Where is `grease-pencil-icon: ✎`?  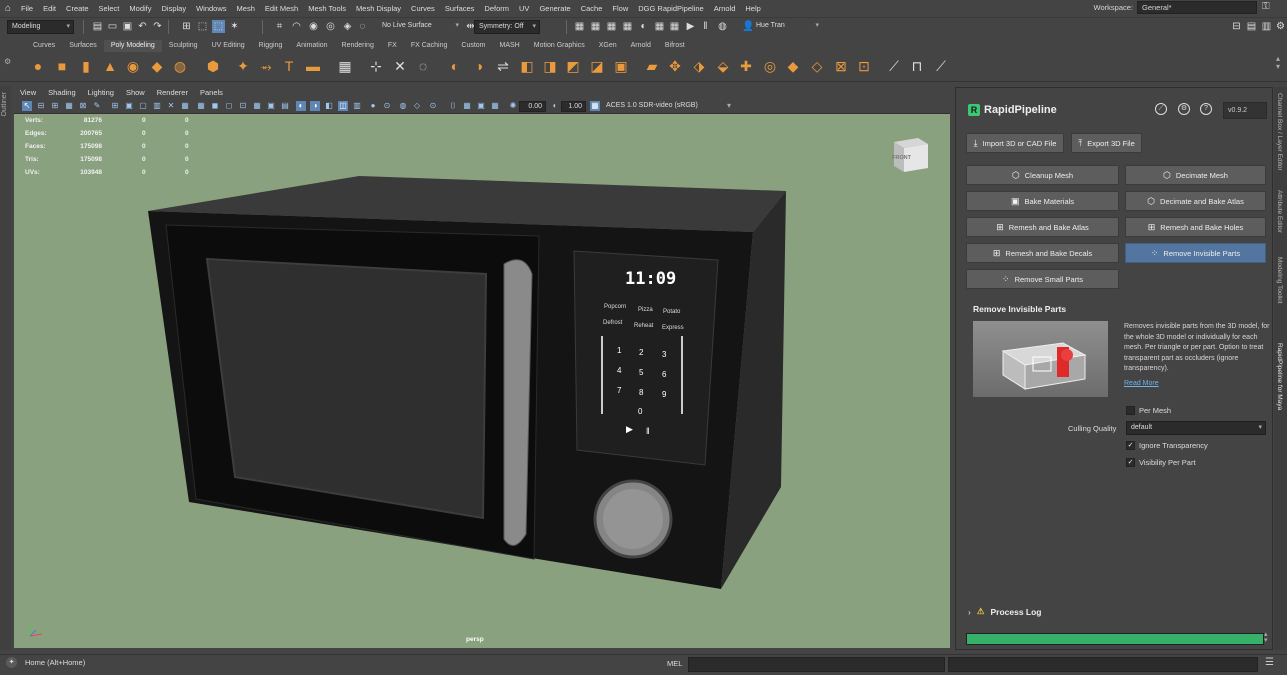 grease-pencil-icon: ✎ is located at coordinates (97, 106).